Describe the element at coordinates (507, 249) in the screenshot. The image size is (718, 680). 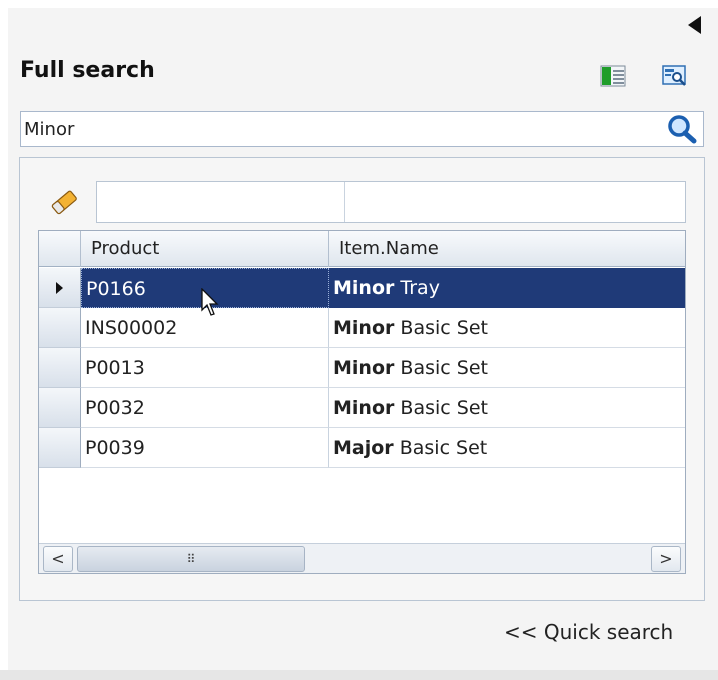
I see `column-header-item-name: Item.Name` at that location.